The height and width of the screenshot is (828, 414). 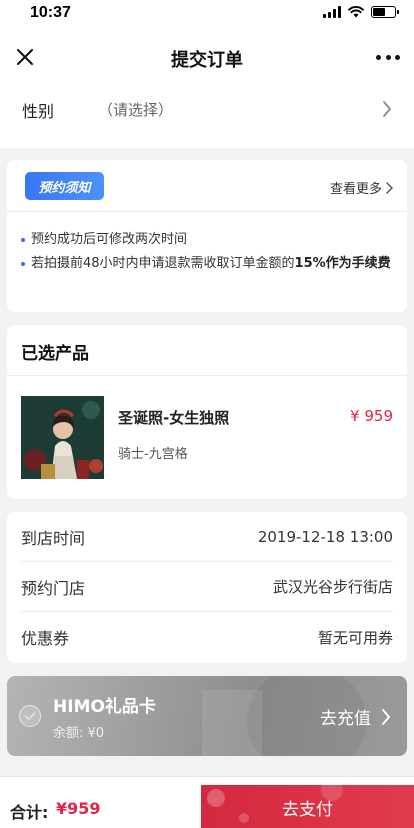 What do you see at coordinates (388, 57) in the screenshot?
I see `more-icon` at bounding box center [388, 57].